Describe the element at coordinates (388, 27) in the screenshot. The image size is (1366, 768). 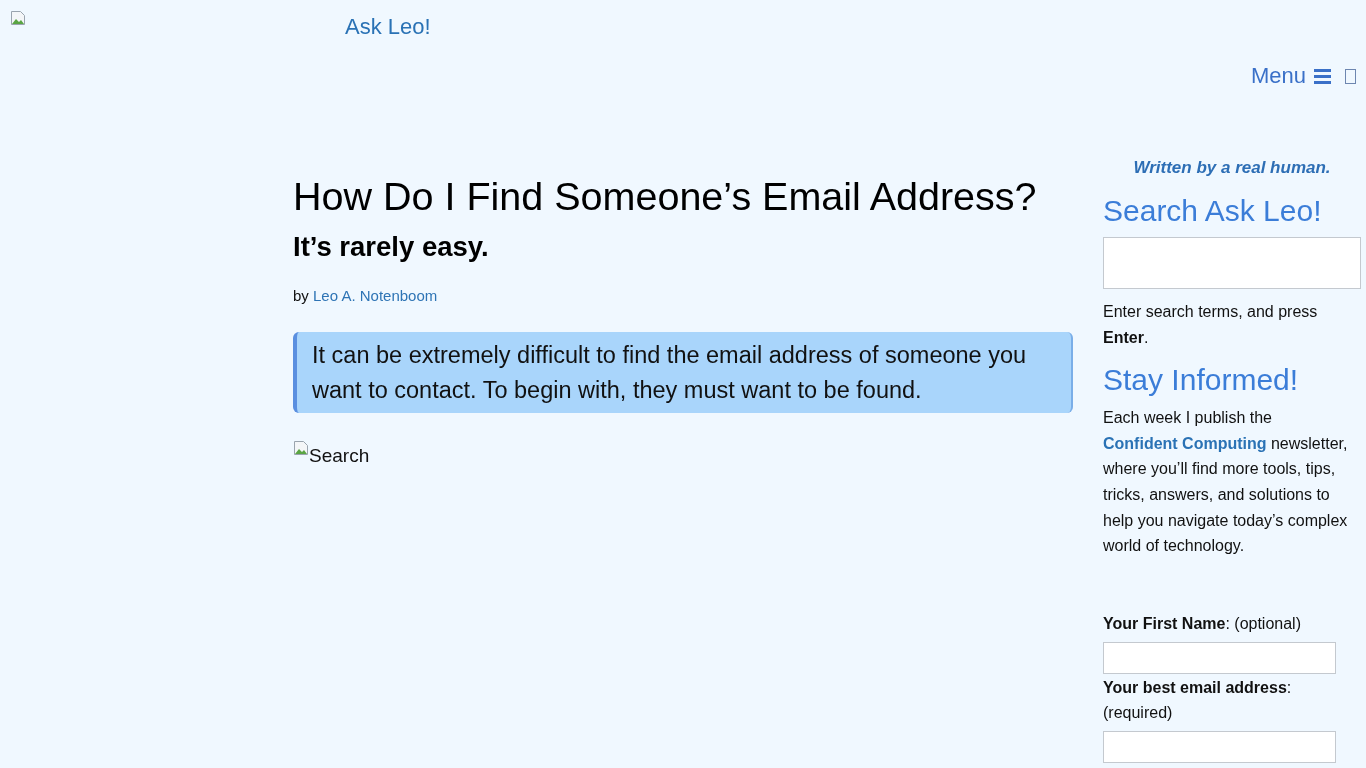
I see `logo-link: Ask Leo!` at that location.